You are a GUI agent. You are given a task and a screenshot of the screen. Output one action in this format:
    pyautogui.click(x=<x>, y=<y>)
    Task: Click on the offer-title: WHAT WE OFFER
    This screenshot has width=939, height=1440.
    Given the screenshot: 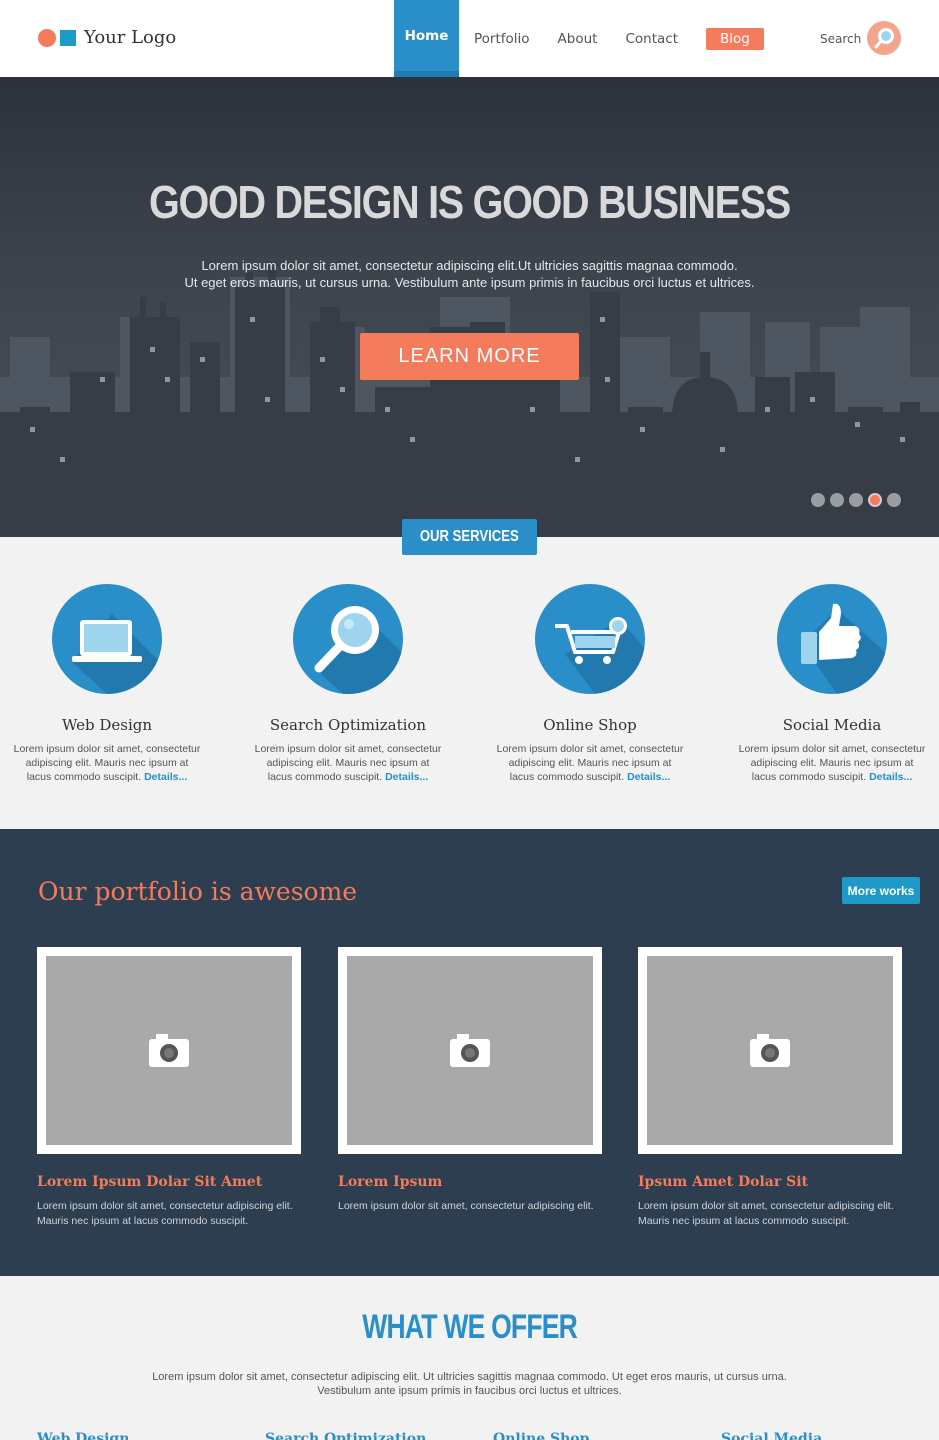 What is the action you would take?
    pyautogui.click(x=469, y=1327)
    